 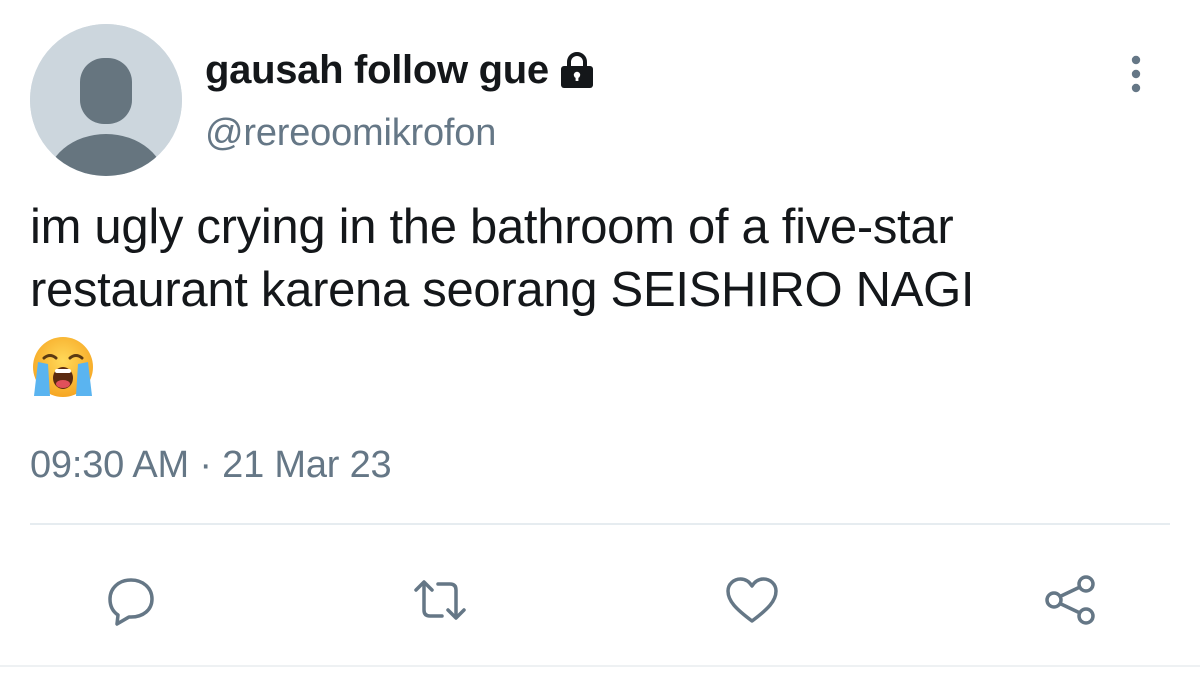 I want to click on default-avatar-icon, so click(x=106, y=100).